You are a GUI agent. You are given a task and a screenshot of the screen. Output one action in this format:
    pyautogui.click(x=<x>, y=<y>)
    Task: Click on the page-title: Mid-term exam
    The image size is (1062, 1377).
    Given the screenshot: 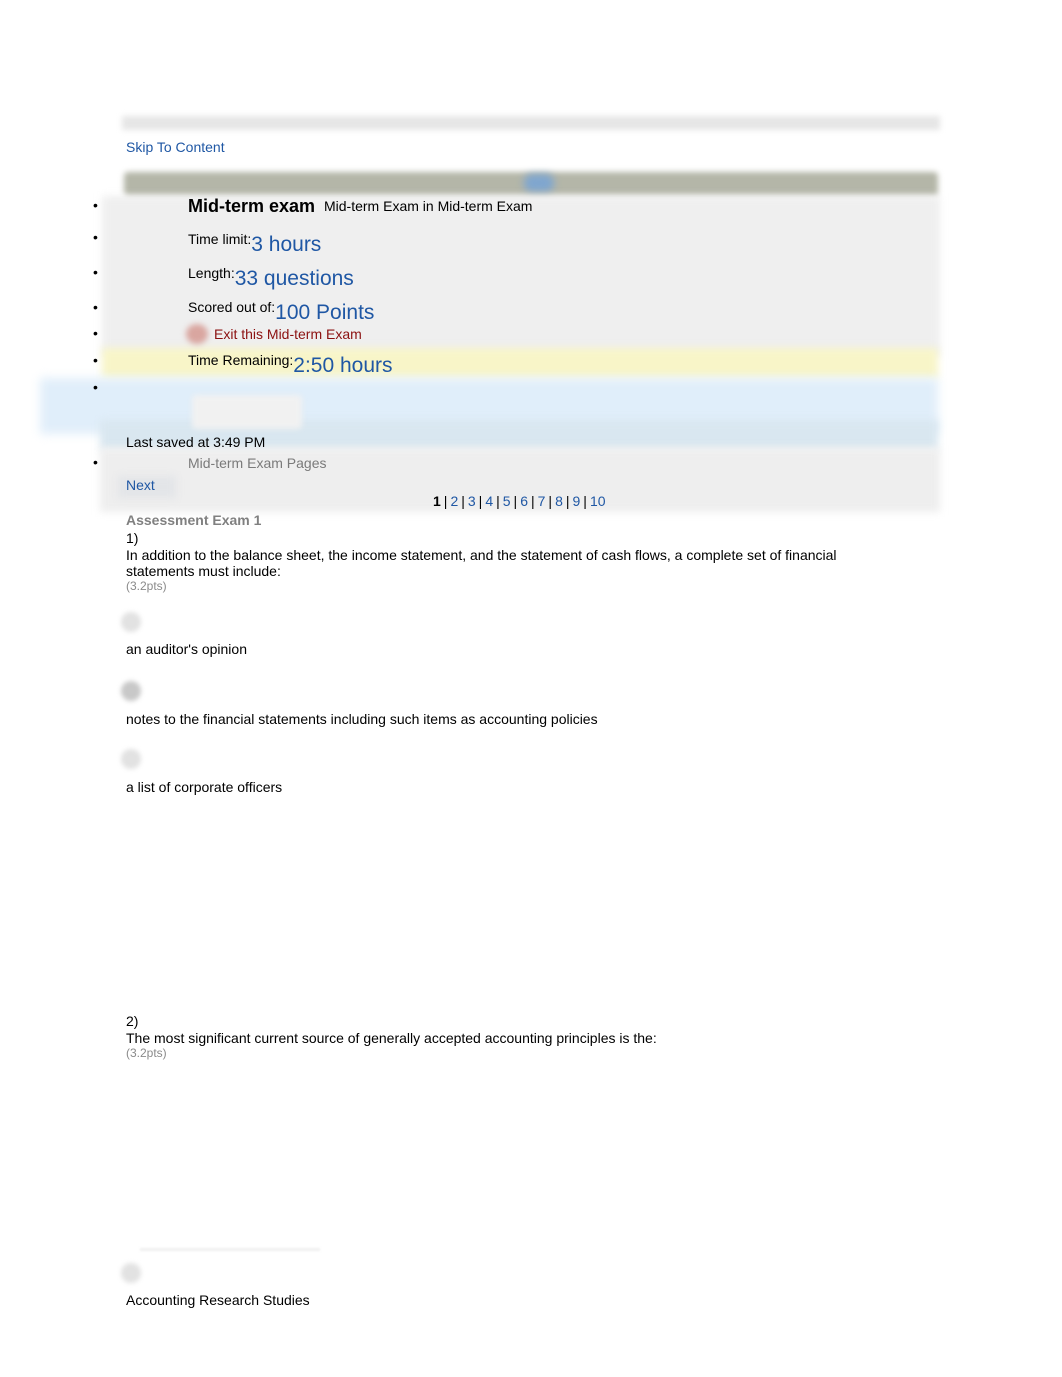 What is the action you would take?
    pyautogui.click(x=252, y=206)
    